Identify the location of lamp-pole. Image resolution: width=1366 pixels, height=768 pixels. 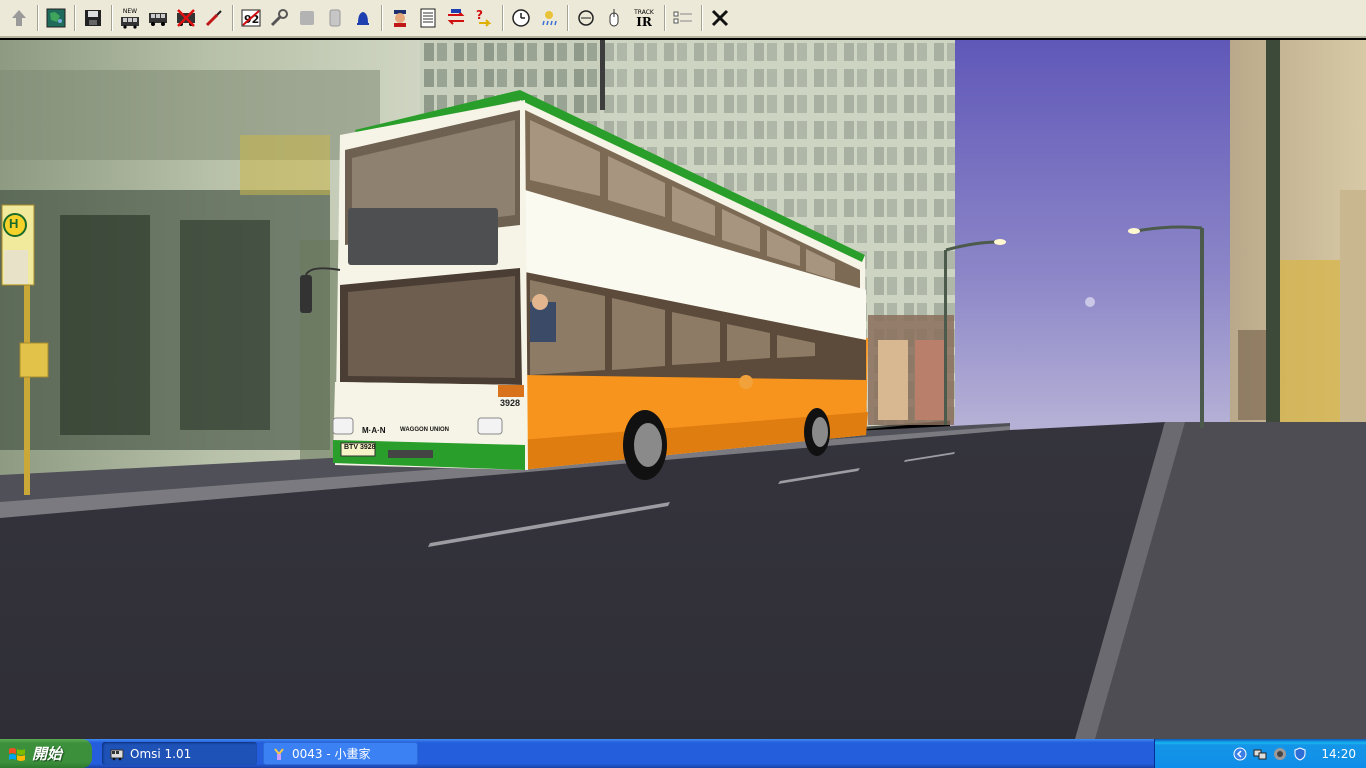
(1273, 252).